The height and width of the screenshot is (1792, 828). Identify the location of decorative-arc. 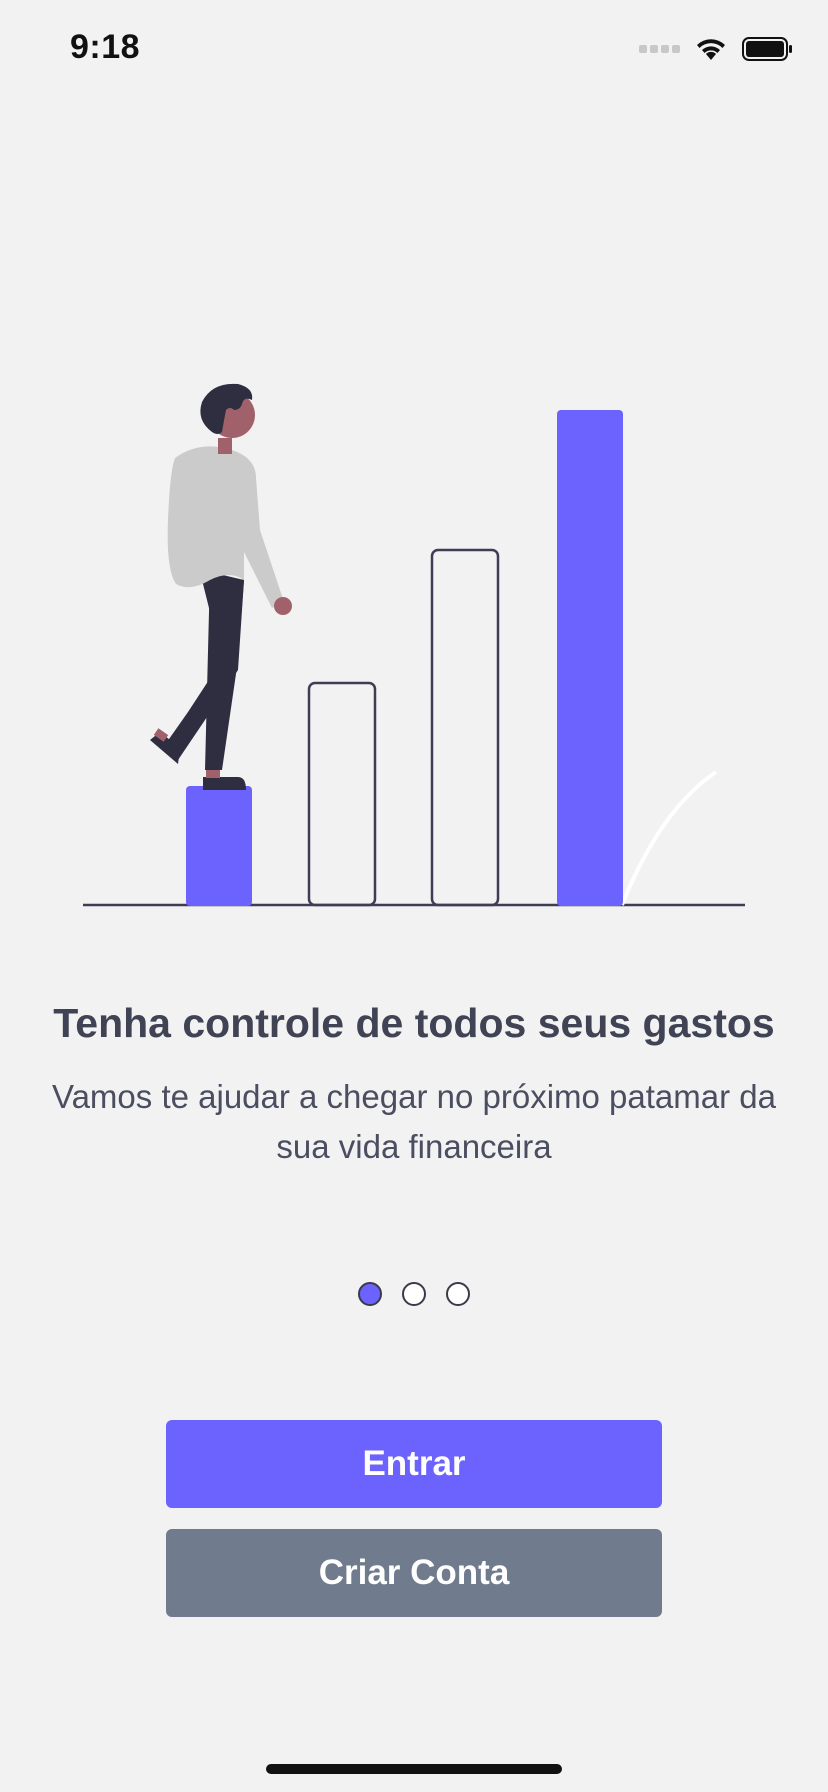
(669, 838).